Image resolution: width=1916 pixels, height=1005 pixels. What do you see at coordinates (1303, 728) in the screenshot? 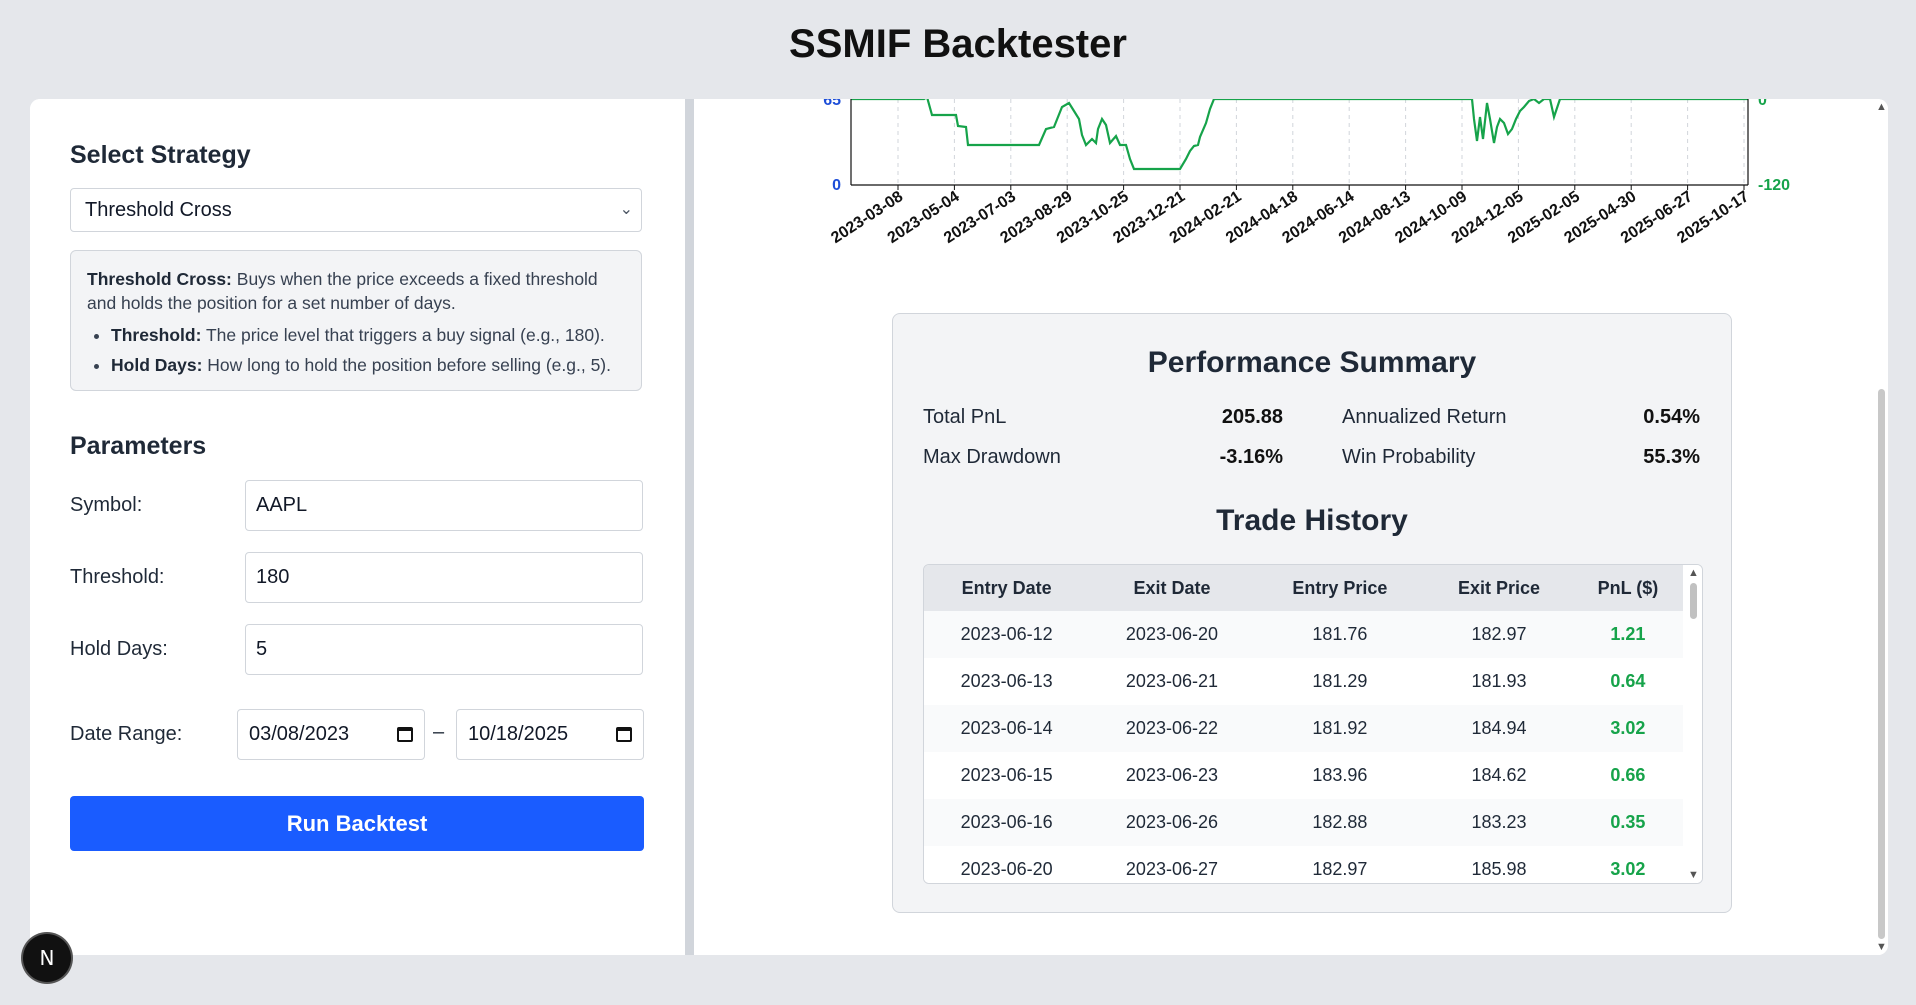
I see `table-row: 2023-06-14 2023-06-22 181.92 184.94 3.02` at bounding box center [1303, 728].